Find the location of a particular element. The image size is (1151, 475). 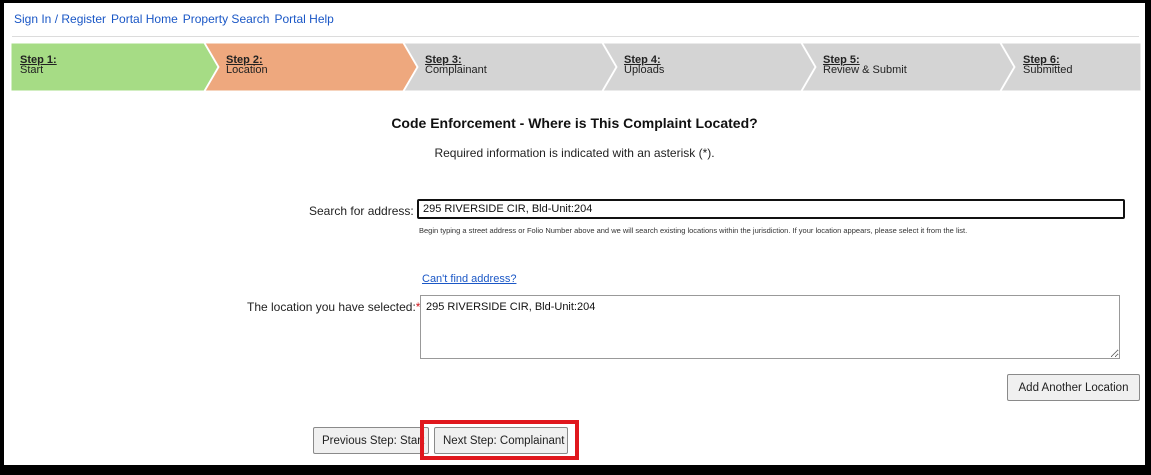

add-another-location-button: Add Another Location is located at coordinates (1073, 387).